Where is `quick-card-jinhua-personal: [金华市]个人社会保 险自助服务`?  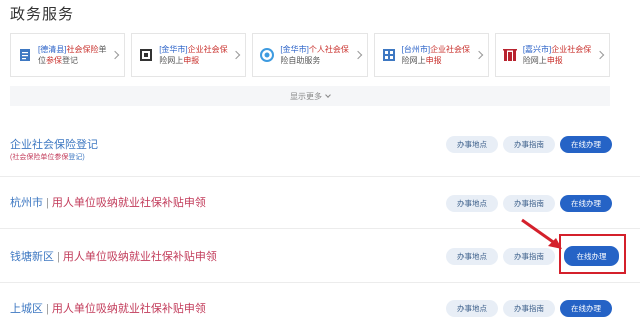 quick-card-jinhua-personal: [金华市]个人社会保 险自助服务 is located at coordinates (310, 55).